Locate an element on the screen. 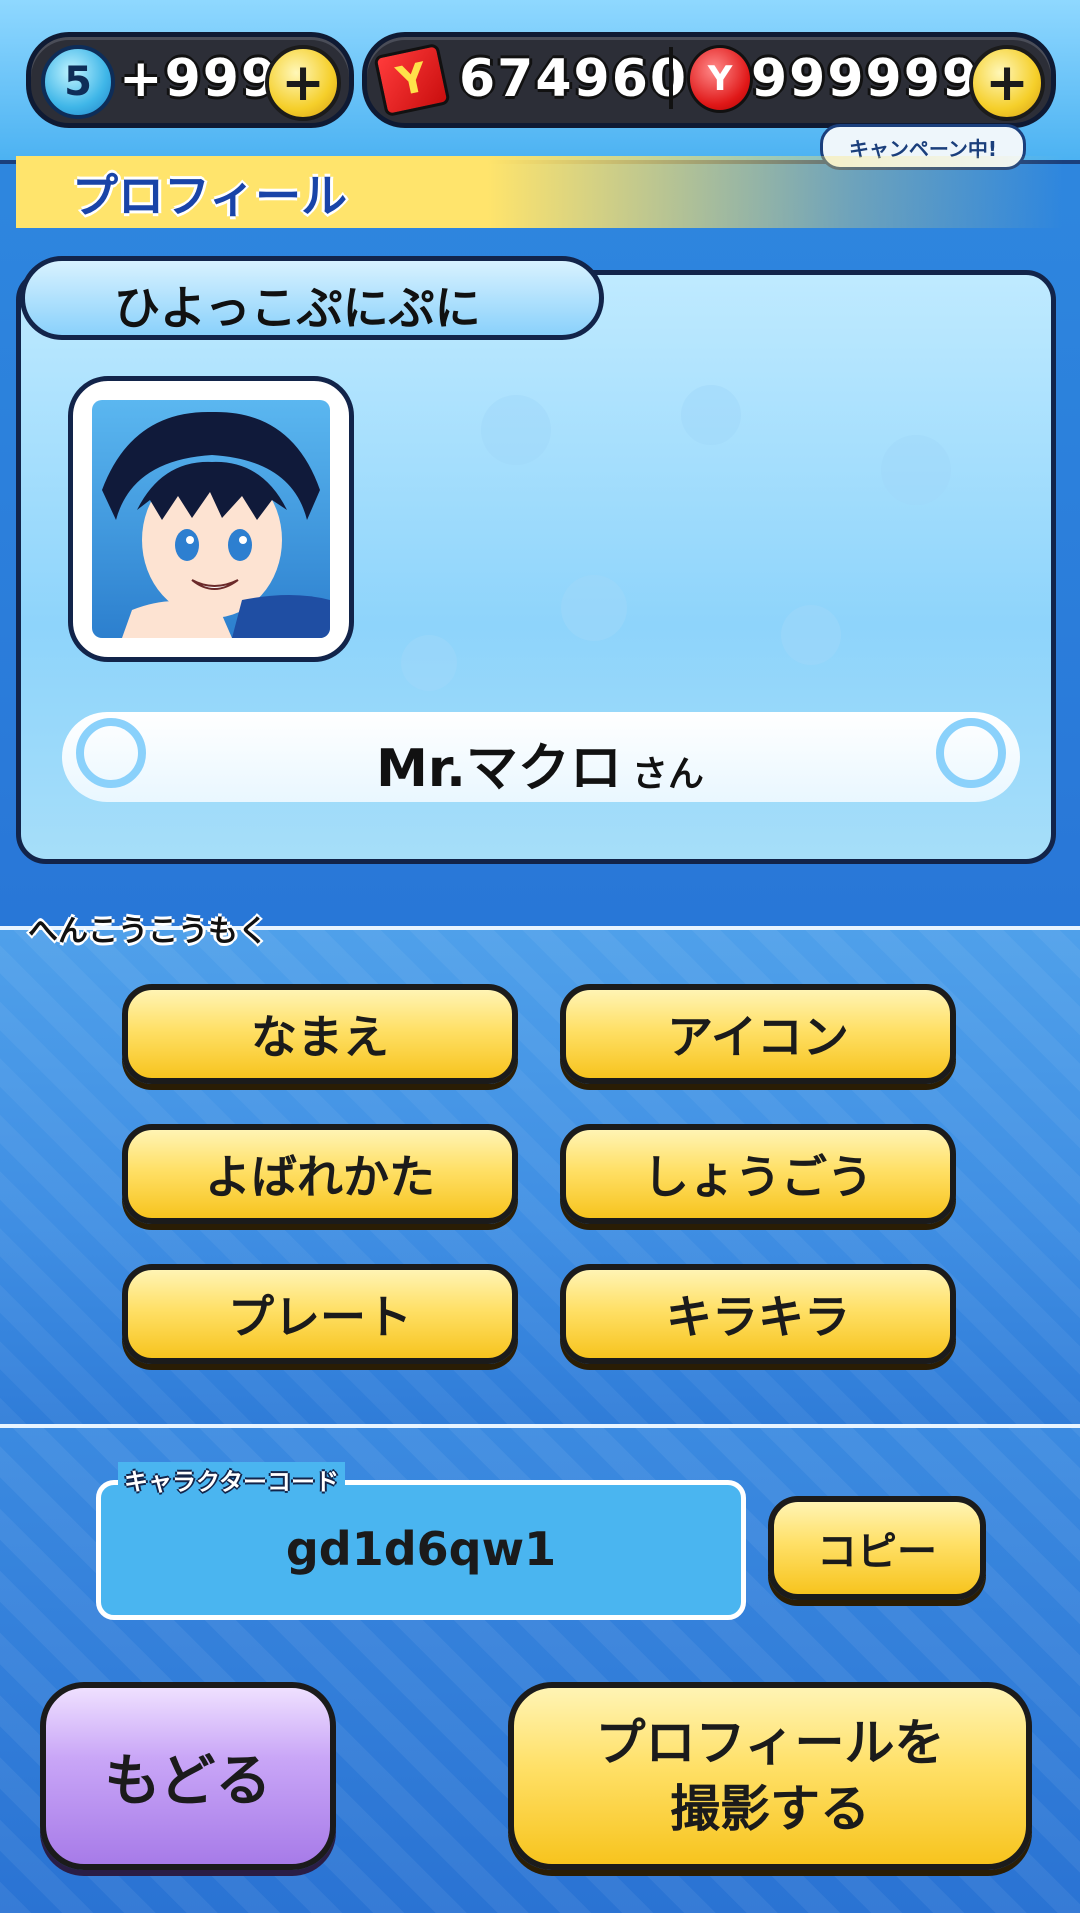 This screenshot has width=1080, height=1913. copy-code-button: コピー is located at coordinates (877, 1548).